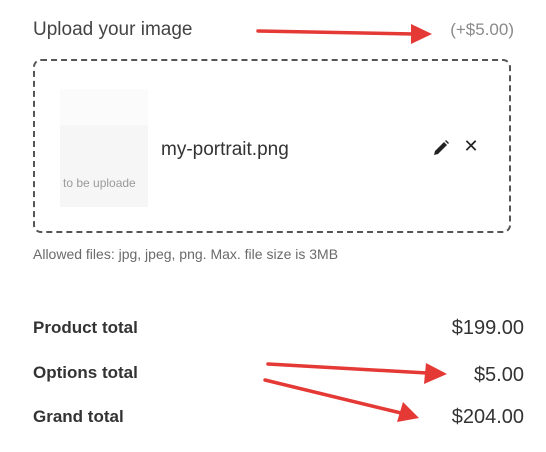 The height and width of the screenshot is (452, 546). I want to click on arrow-to-options-total, so click(356, 373).